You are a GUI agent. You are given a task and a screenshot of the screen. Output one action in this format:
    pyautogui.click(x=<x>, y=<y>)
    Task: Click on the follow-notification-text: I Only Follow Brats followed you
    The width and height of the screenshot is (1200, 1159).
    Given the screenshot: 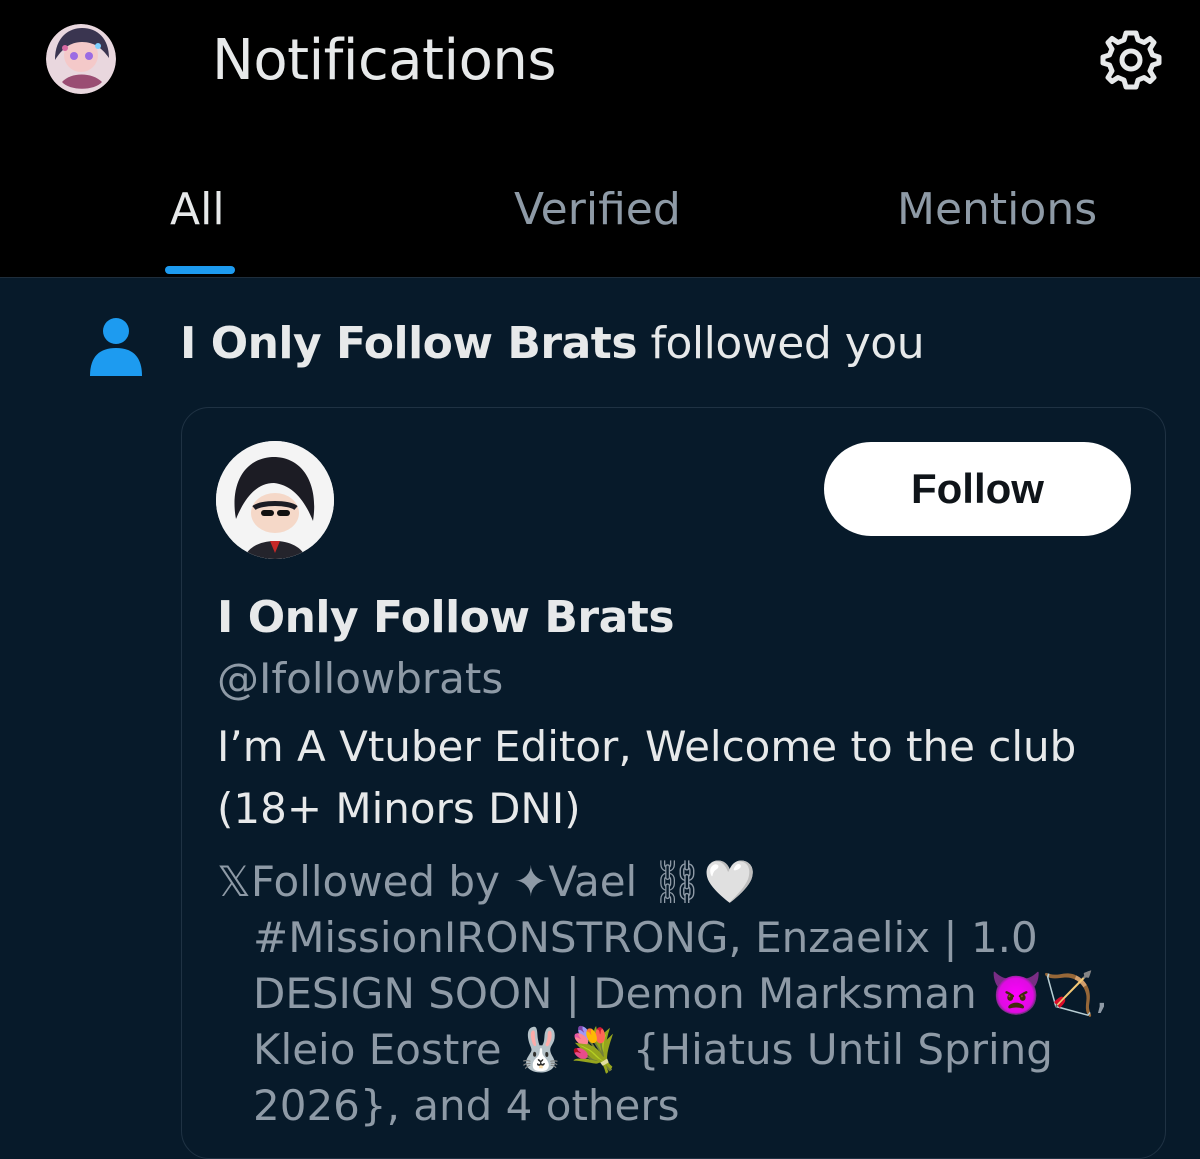 What is the action you would take?
    pyautogui.click(x=552, y=343)
    